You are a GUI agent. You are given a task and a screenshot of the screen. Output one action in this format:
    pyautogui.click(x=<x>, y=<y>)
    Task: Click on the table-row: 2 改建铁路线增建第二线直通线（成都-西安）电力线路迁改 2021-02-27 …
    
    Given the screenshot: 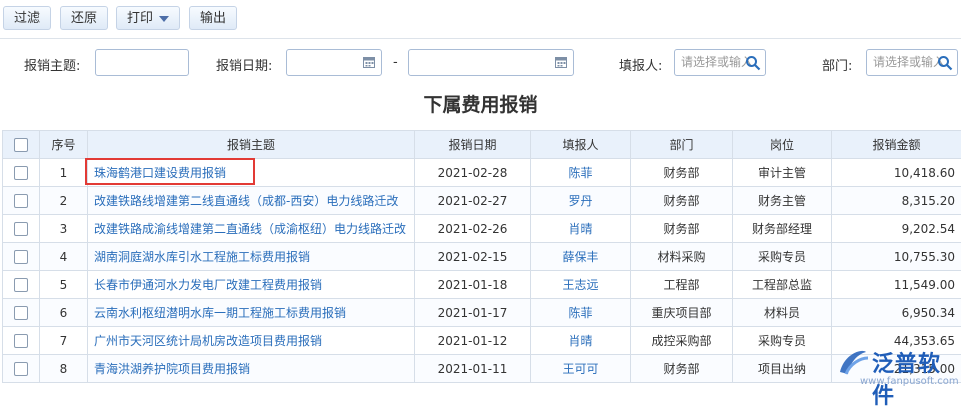 What is the action you would take?
    pyautogui.click(x=482, y=201)
    